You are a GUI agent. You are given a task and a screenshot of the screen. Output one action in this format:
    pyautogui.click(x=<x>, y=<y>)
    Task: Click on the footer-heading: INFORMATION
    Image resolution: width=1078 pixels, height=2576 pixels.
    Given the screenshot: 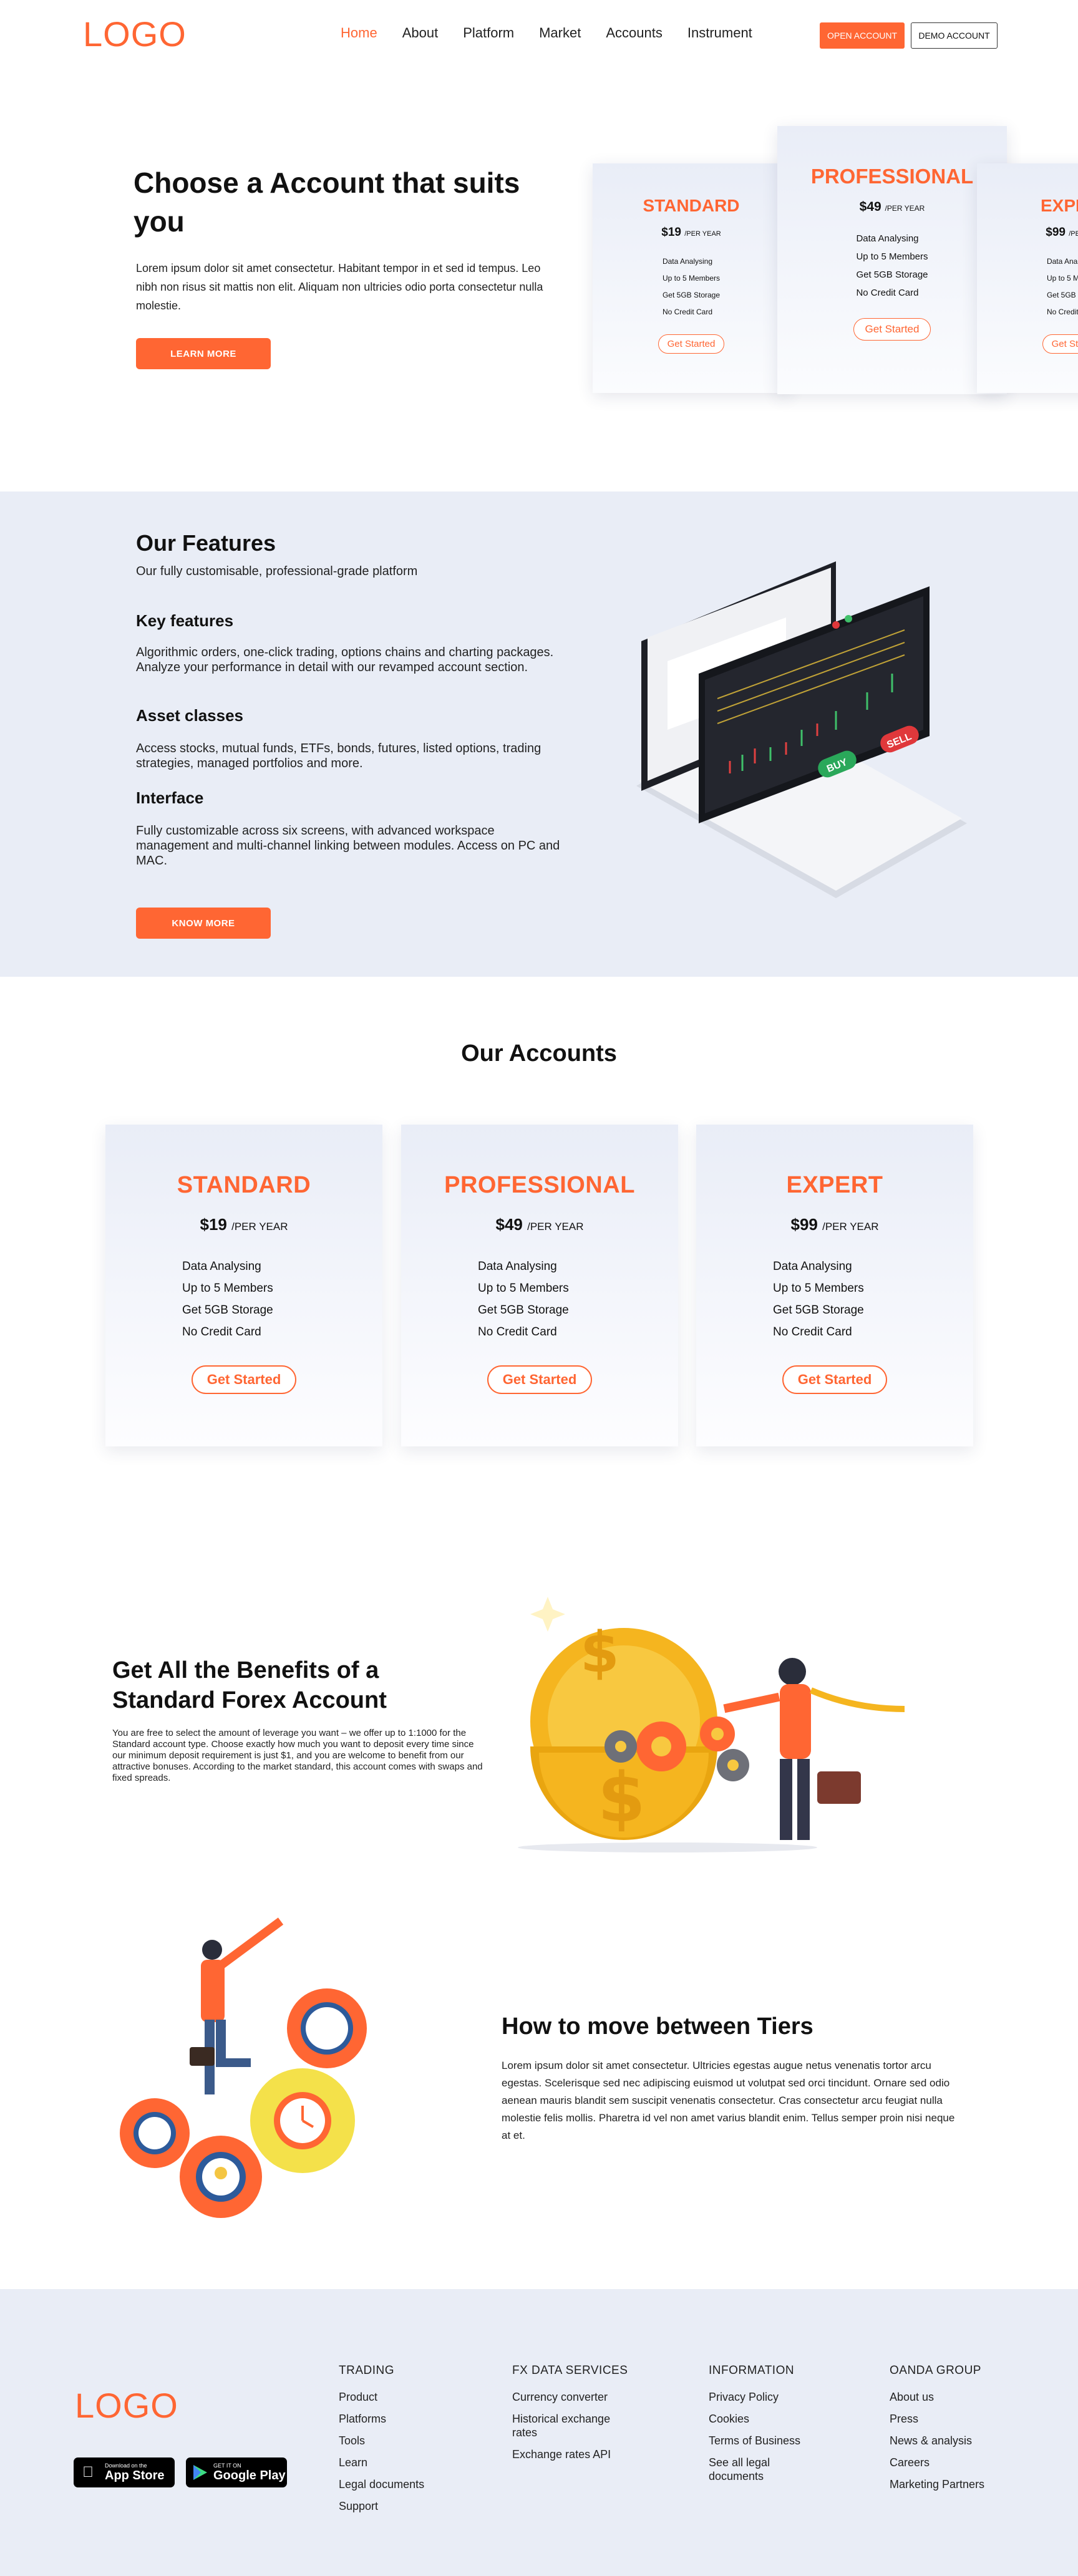 What is the action you would take?
    pyautogui.click(x=752, y=2370)
    